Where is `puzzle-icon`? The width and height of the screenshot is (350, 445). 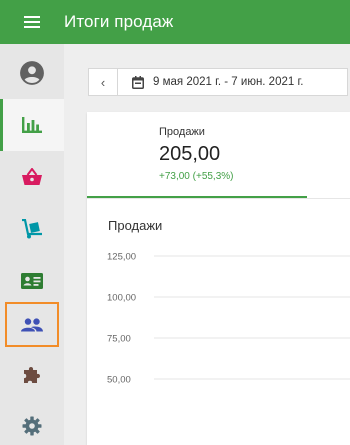 puzzle-icon is located at coordinates (32, 375).